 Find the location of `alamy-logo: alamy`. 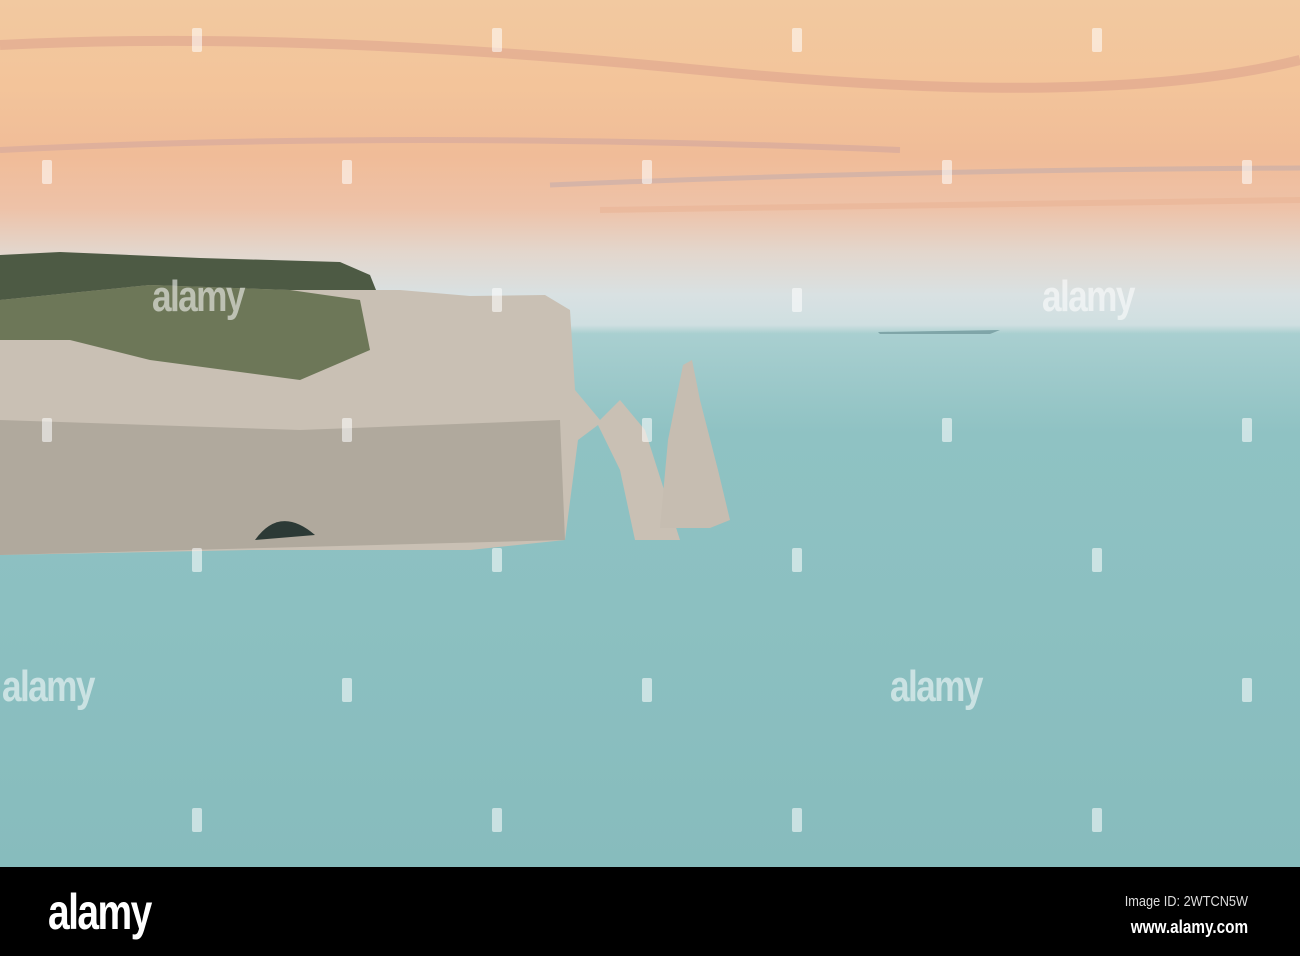

alamy-logo: alamy is located at coordinates (100, 912).